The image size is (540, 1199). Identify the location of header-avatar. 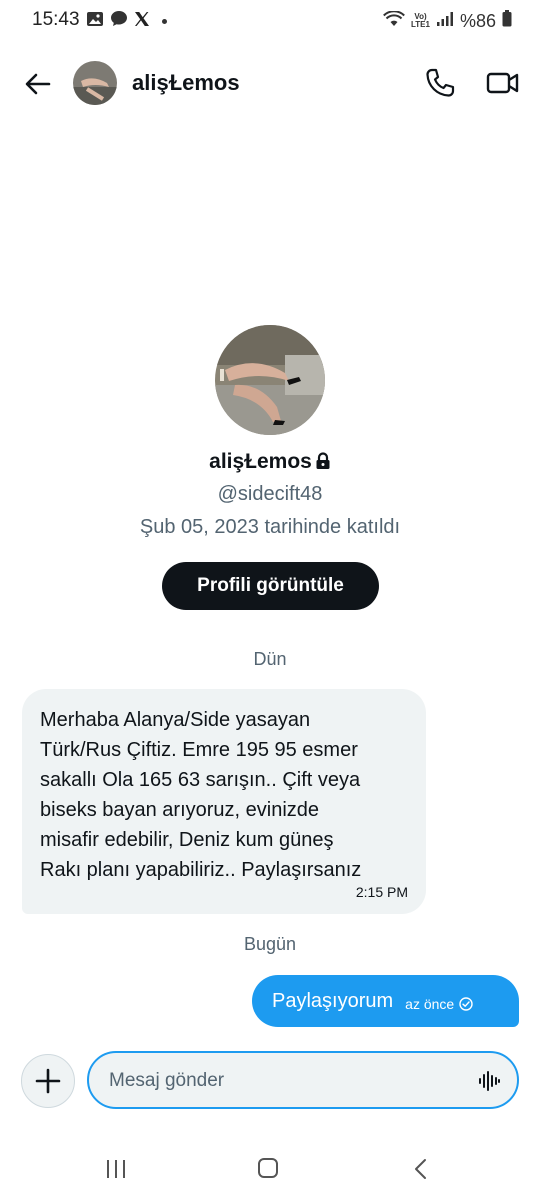
(95, 83).